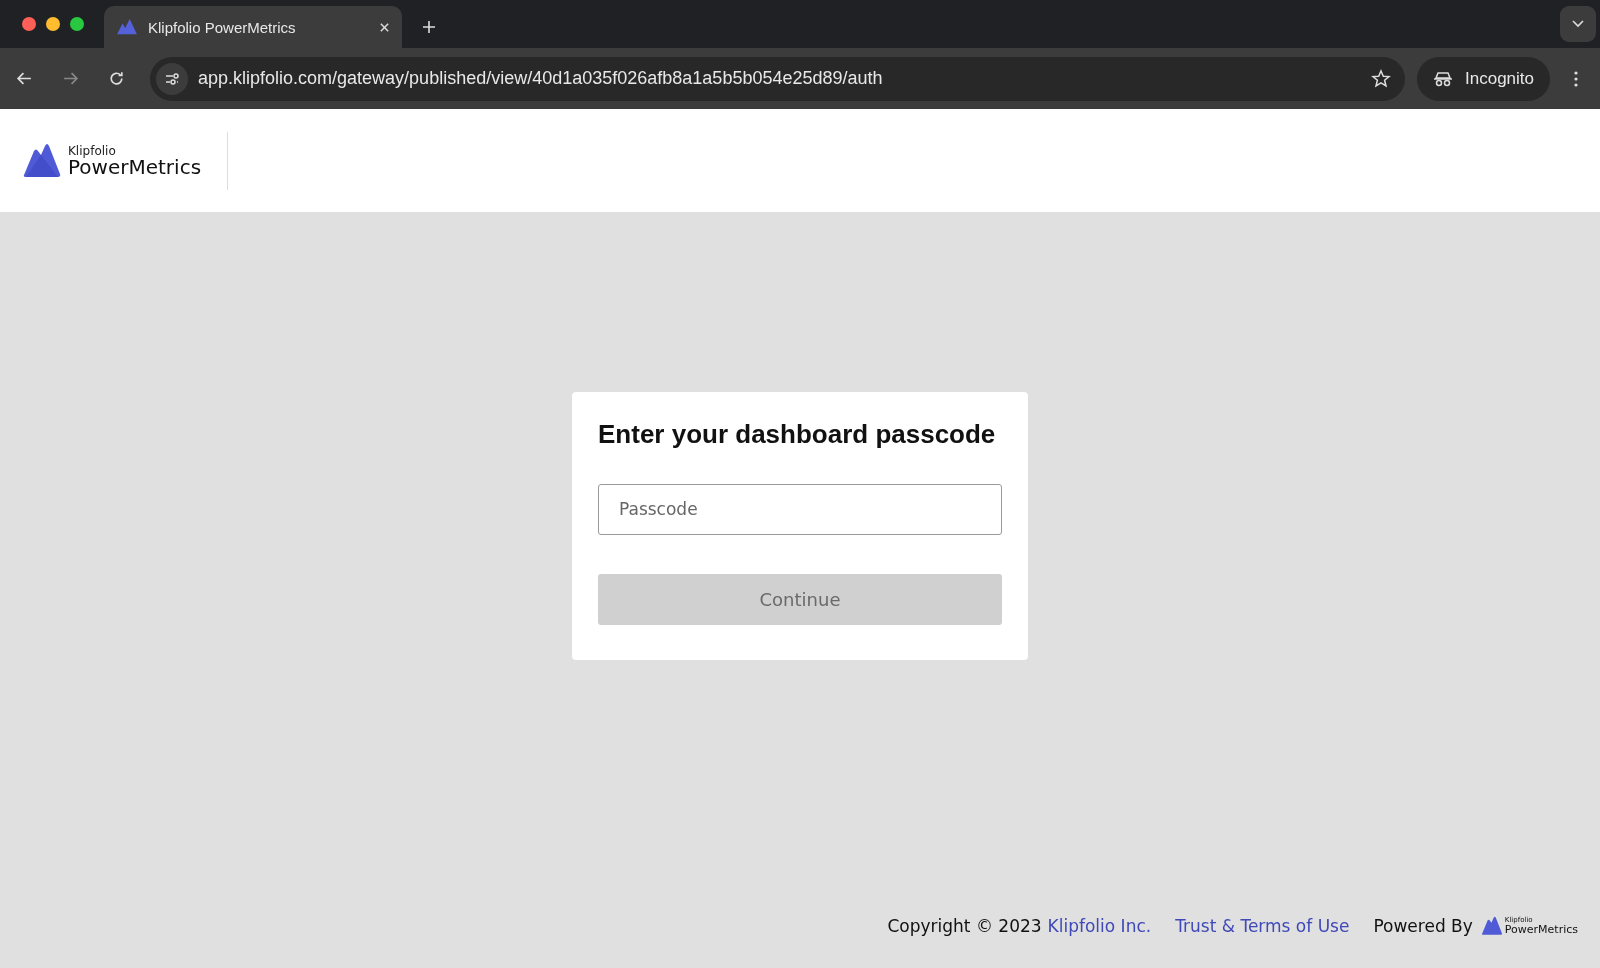 The width and height of the screenshot is (1600, 968). I want to click on close-tab-icon, so click(384, 27).